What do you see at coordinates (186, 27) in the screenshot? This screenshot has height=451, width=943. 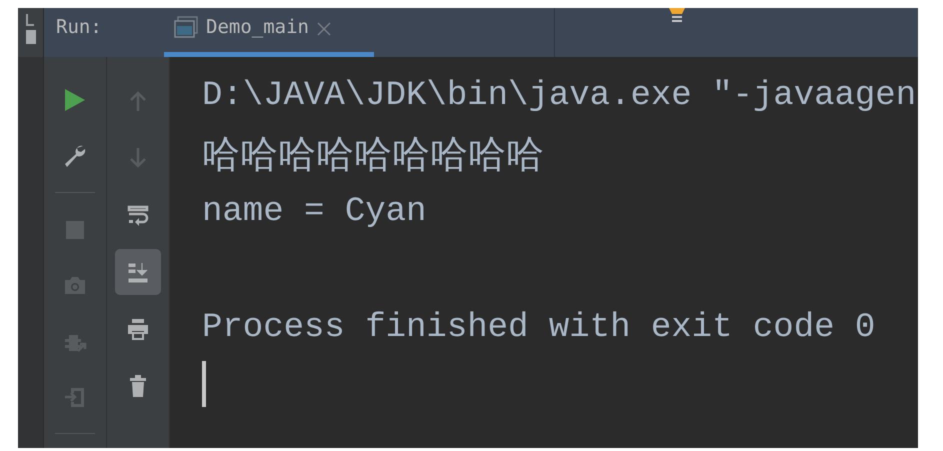 I see `window-icon` at bounding box center [186, 27].